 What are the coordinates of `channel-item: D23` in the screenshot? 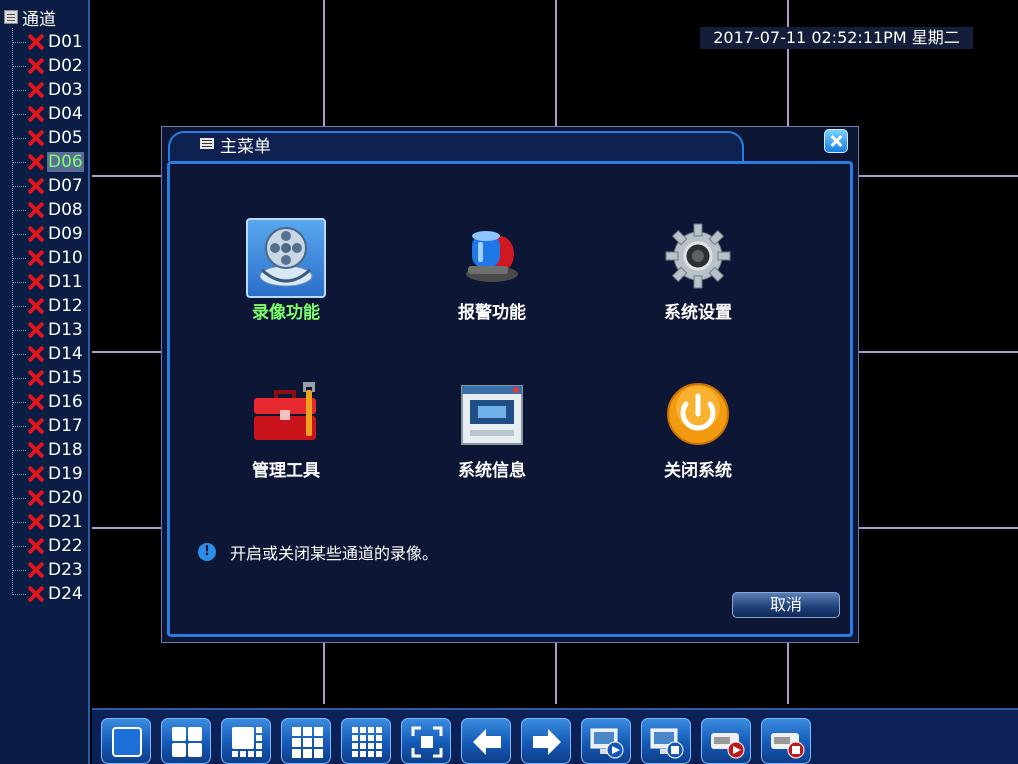 It's located at (48, 570).